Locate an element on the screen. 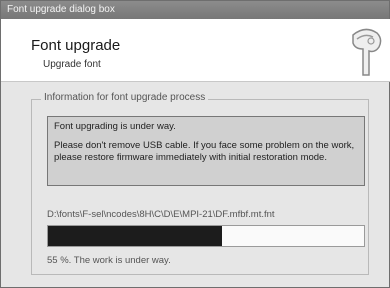 This screenshot has width=390, height=288. dialog-title: Font upgrade is located at coordinates (76, 45).